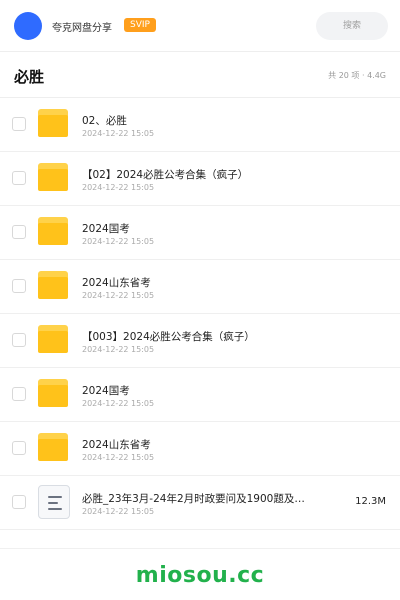  What do you see at coordinates (370, 501) in the screenshot?
I see `item-size: 12.3M` at bounding box center [370, 501].